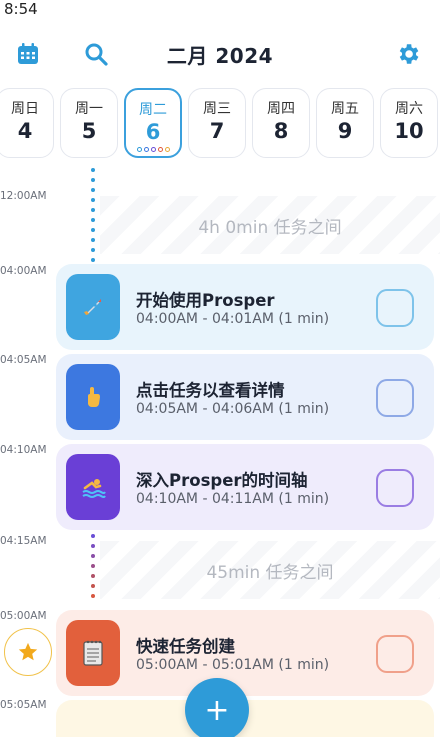 The image size is (440, 737). I want to click on plus-icon: +, so click(217, 710).